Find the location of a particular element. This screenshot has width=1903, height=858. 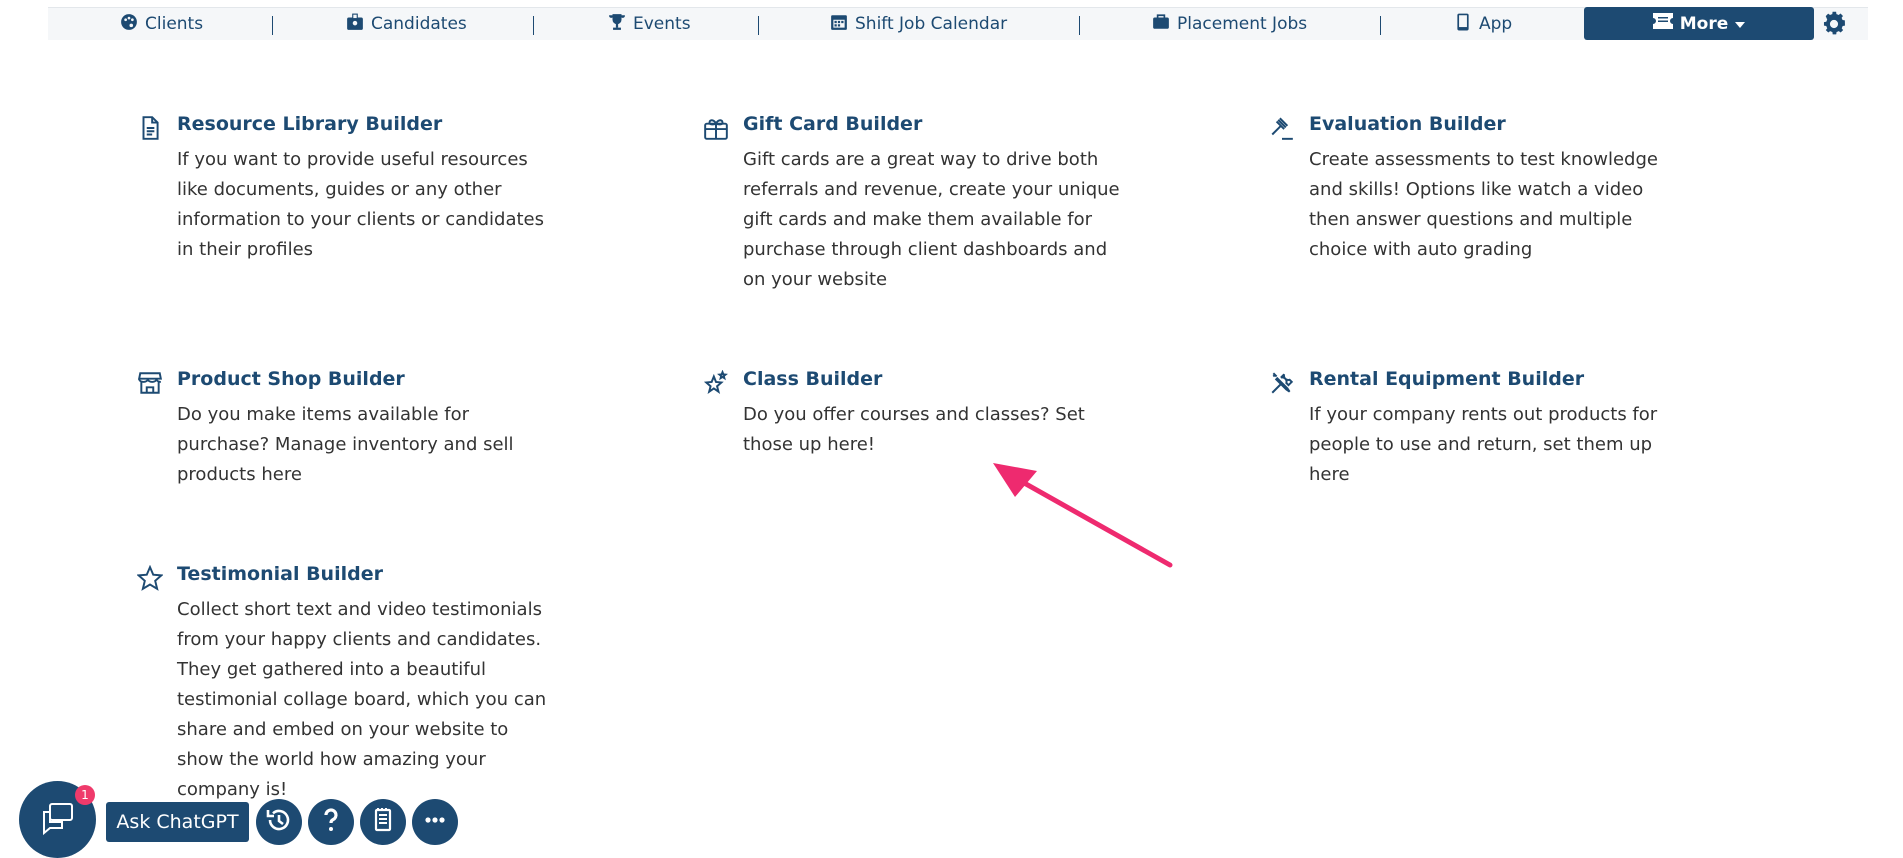

nav-events-label: Events is located at coordinates (662, 24).